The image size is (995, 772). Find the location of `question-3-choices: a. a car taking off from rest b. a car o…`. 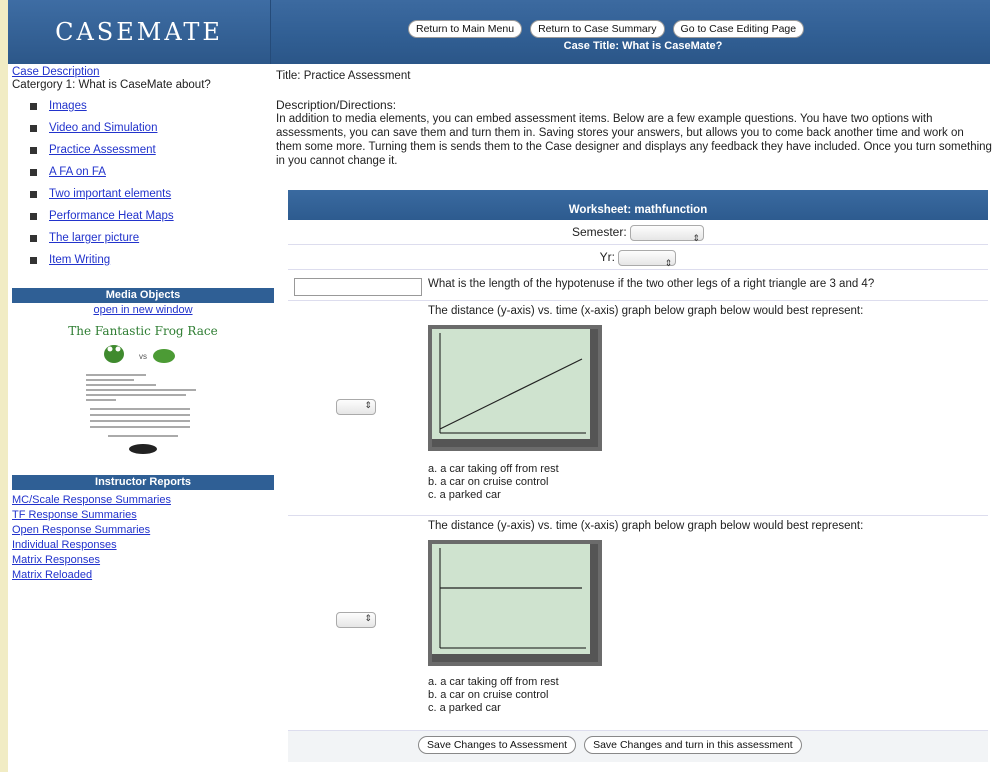

question-3-choices: a. a car taking off from rest b. a car o… is located at coordinates (493, 695).